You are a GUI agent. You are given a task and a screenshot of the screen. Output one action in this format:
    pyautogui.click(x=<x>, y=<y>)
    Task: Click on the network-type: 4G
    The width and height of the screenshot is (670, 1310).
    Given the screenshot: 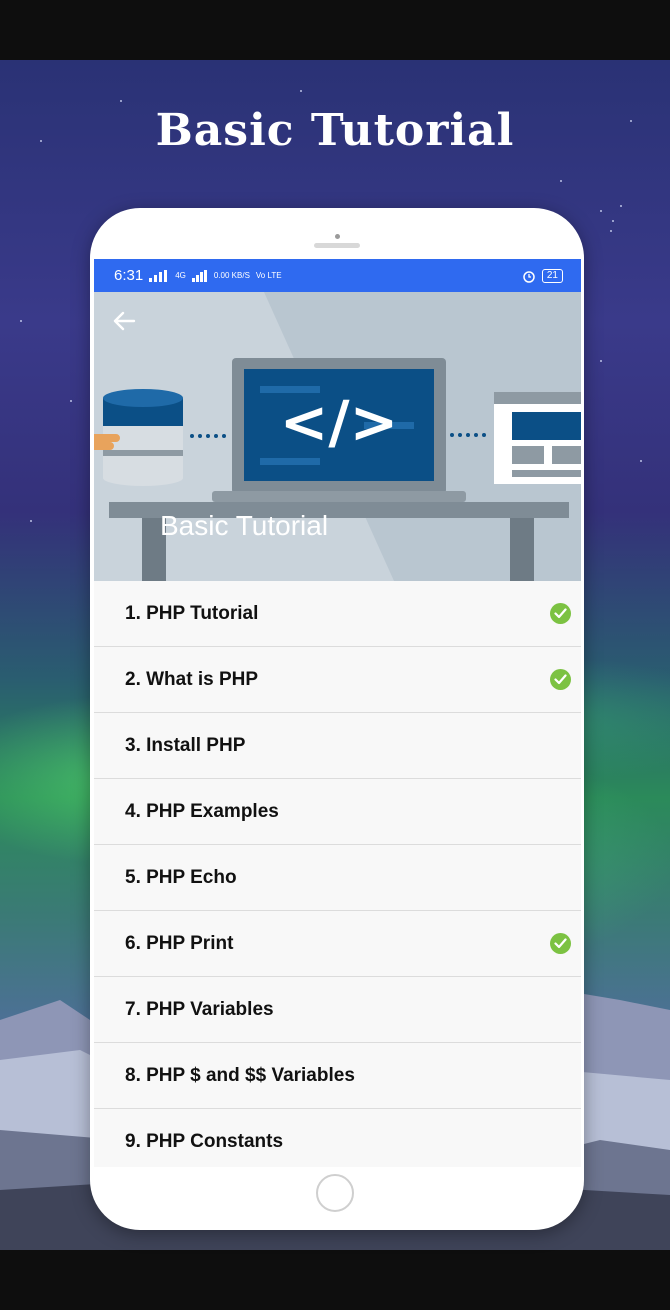 What is the action you would take?
    pyautogui.click(x=180, y=275)
    